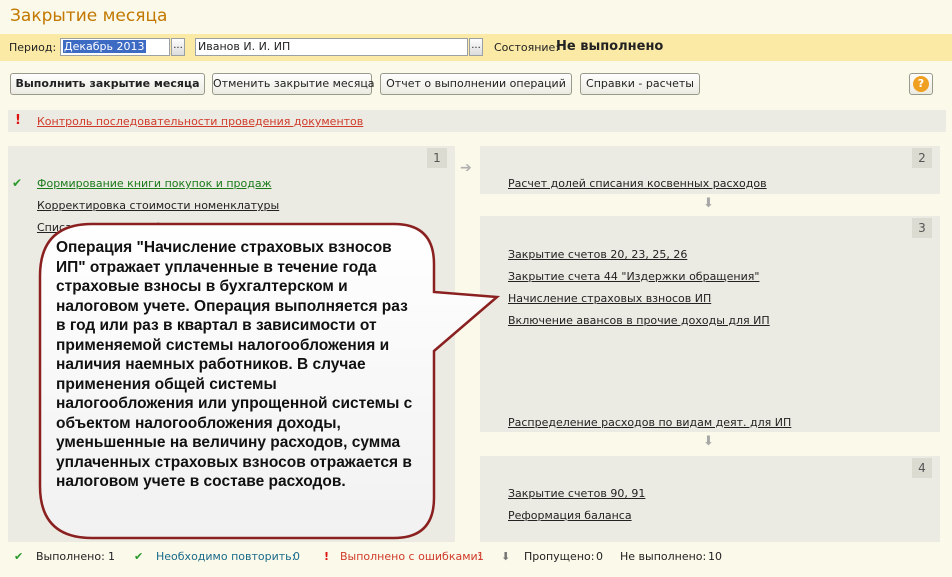 Image resolution: width=952 pixels, height=577 pixels. Describe the element at coordinates (19, 556) in the screenshot. I see `done-check-icon: ✔` at that location.